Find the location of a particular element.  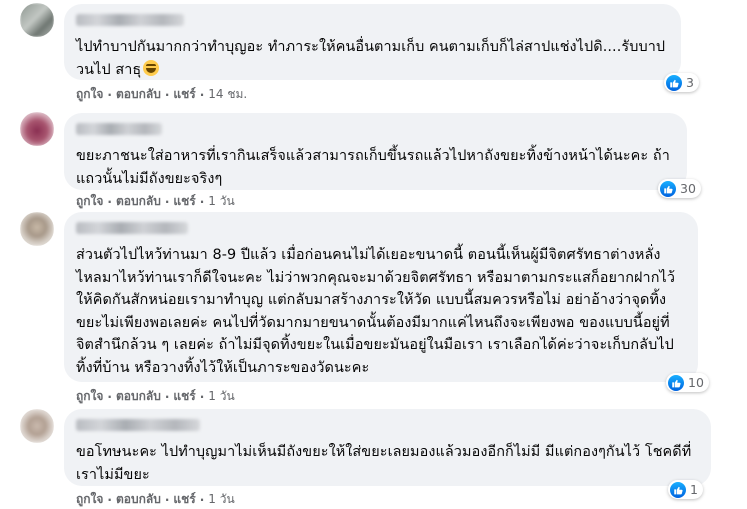

timestamp: 14 ชม. is located at coordinates (227, 94).